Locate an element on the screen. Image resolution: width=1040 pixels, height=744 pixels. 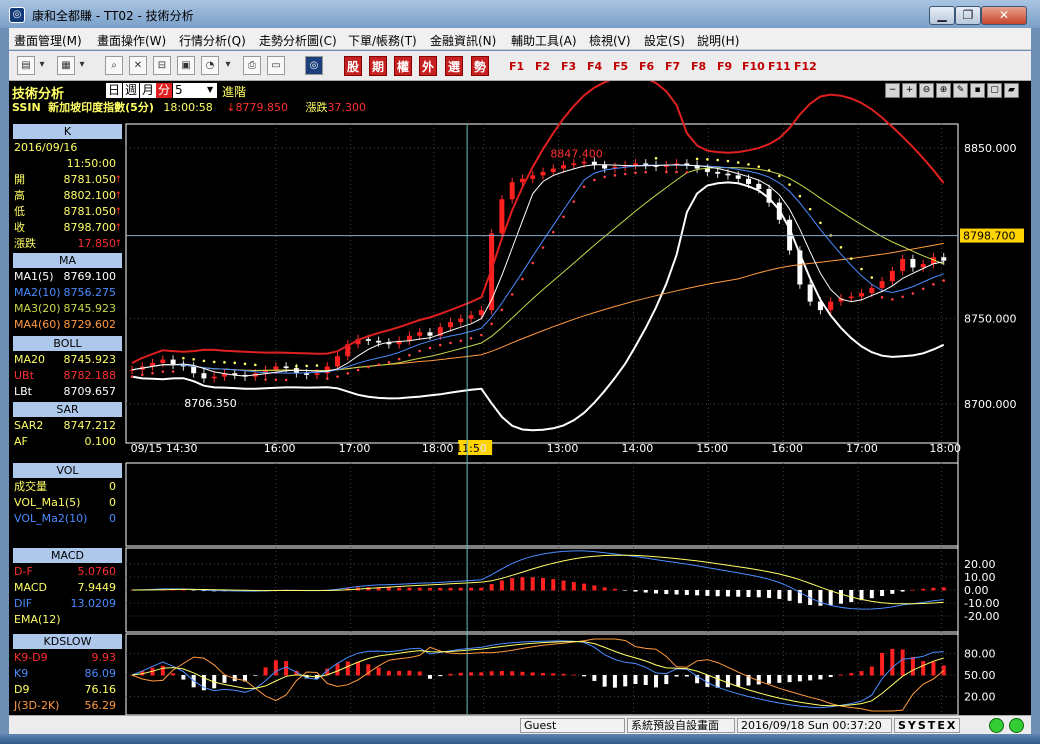
f10-key: F10 is located at coordinates (753, 66).